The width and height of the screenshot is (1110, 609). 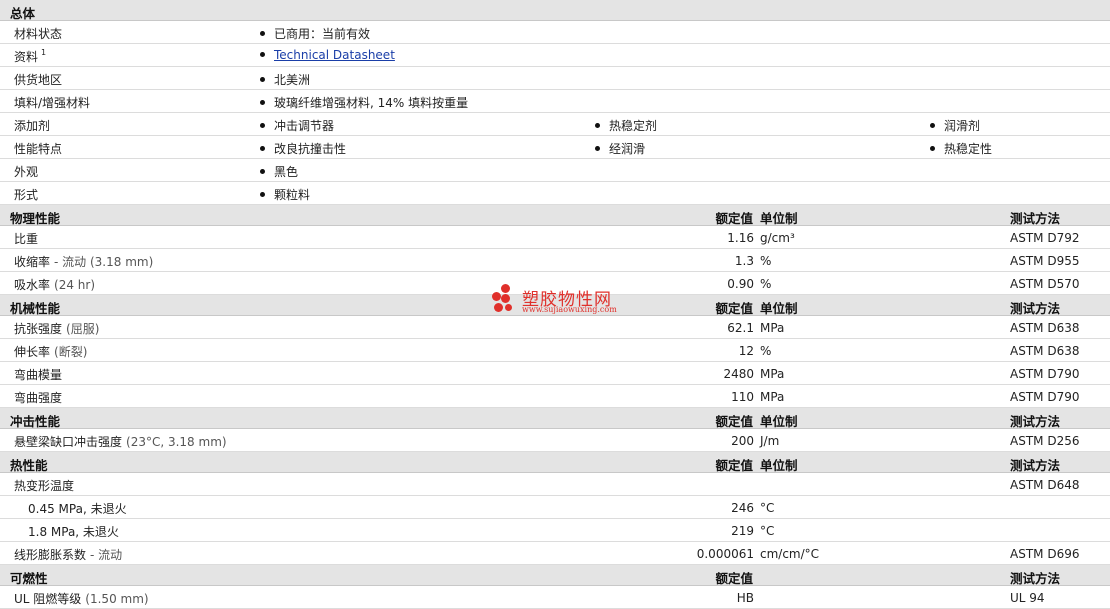 I want to click on section-title: 可燃性, so click(x=29, y=578).